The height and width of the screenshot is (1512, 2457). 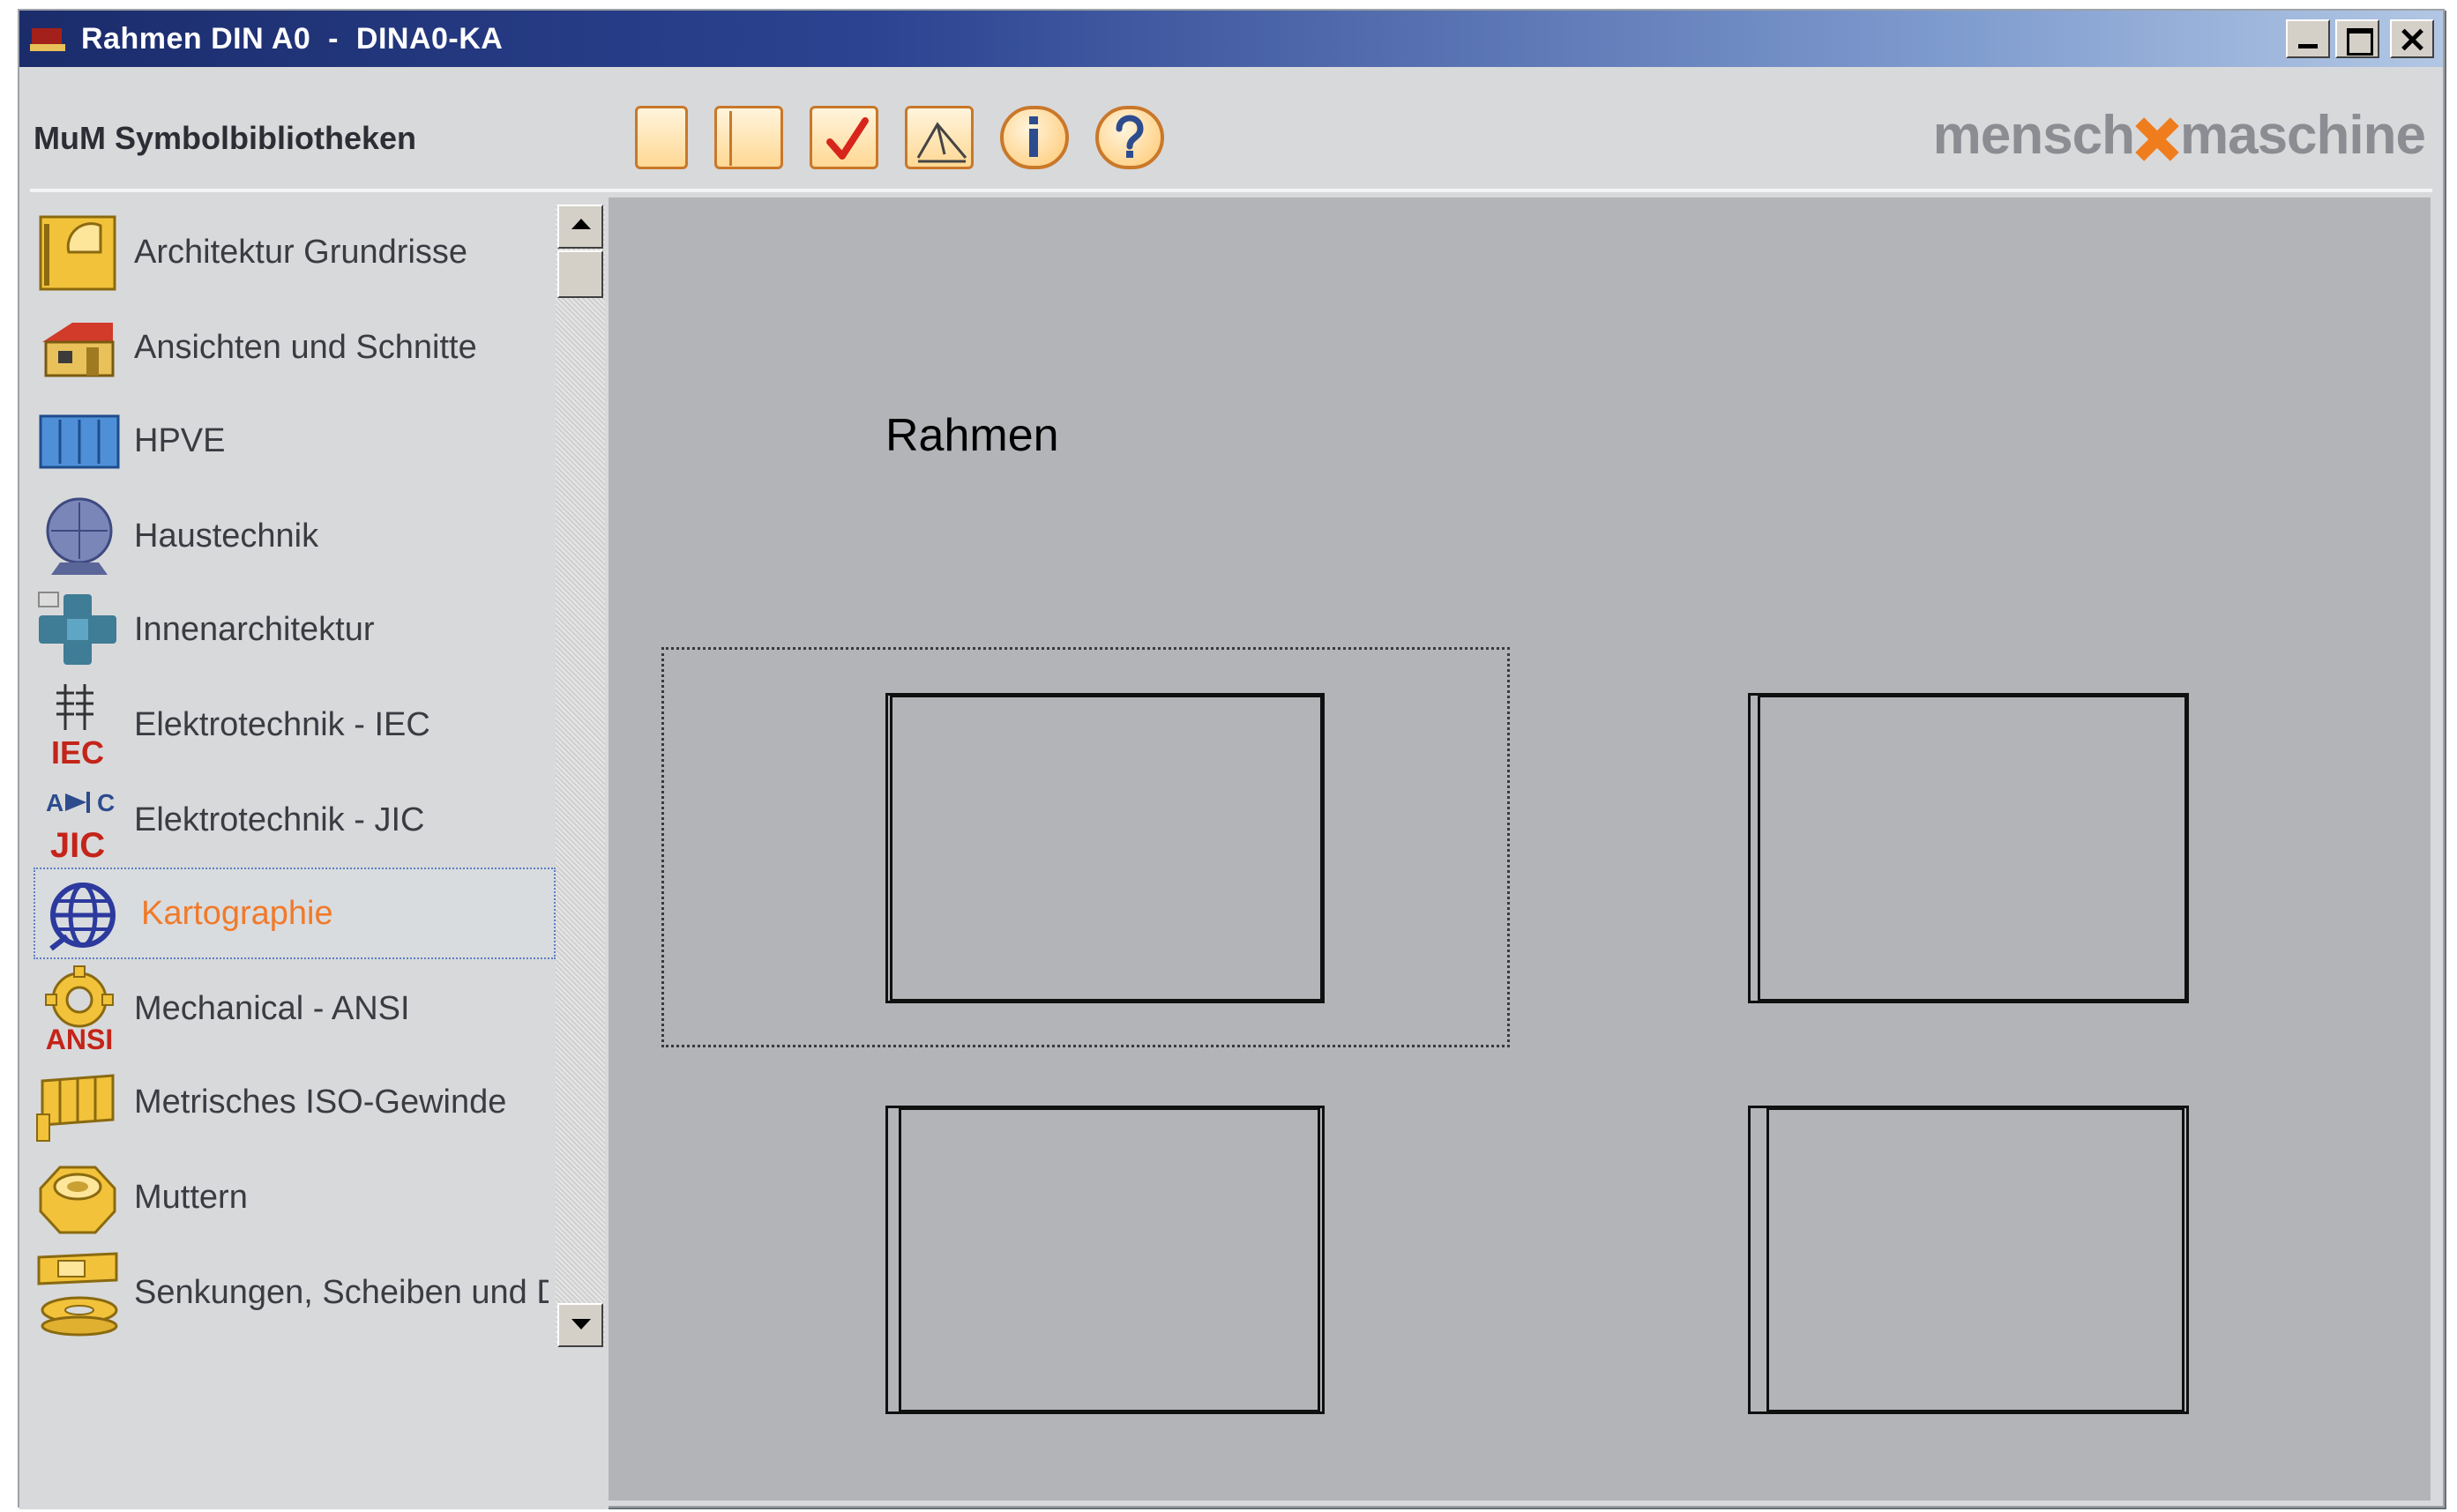 I want to click on sidebar-item-label: Mechanical - ANSI, so click(x=272, y=1008).